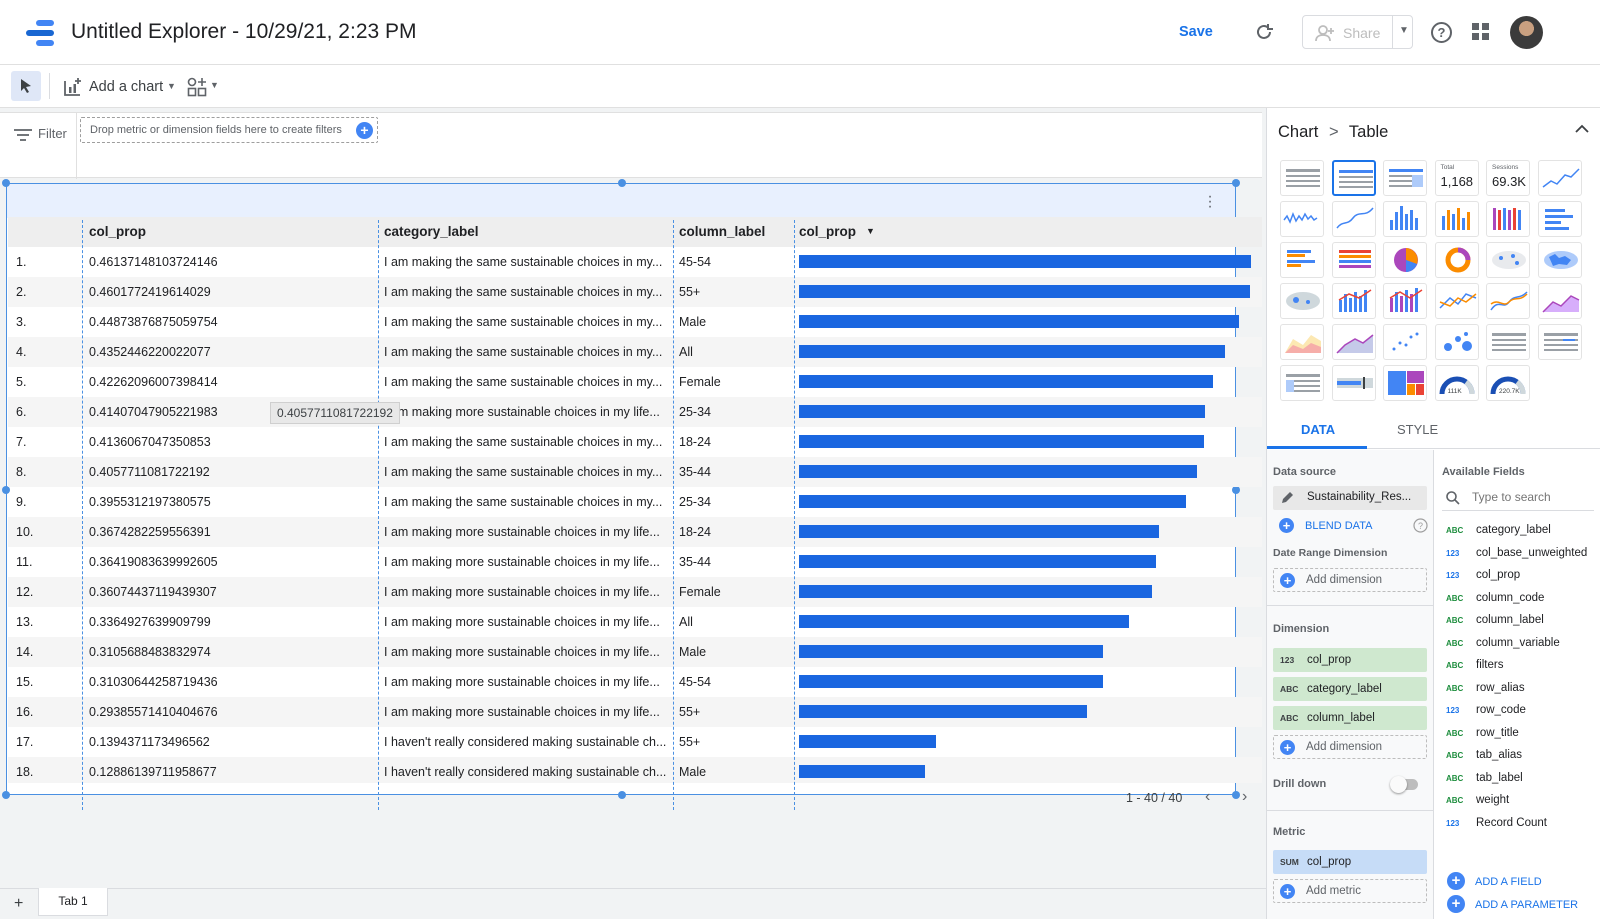  What do you see at coordinates (1441, 32) in the screenshot?
I see `help-icon: ?` at bounding box center [1441, 32].